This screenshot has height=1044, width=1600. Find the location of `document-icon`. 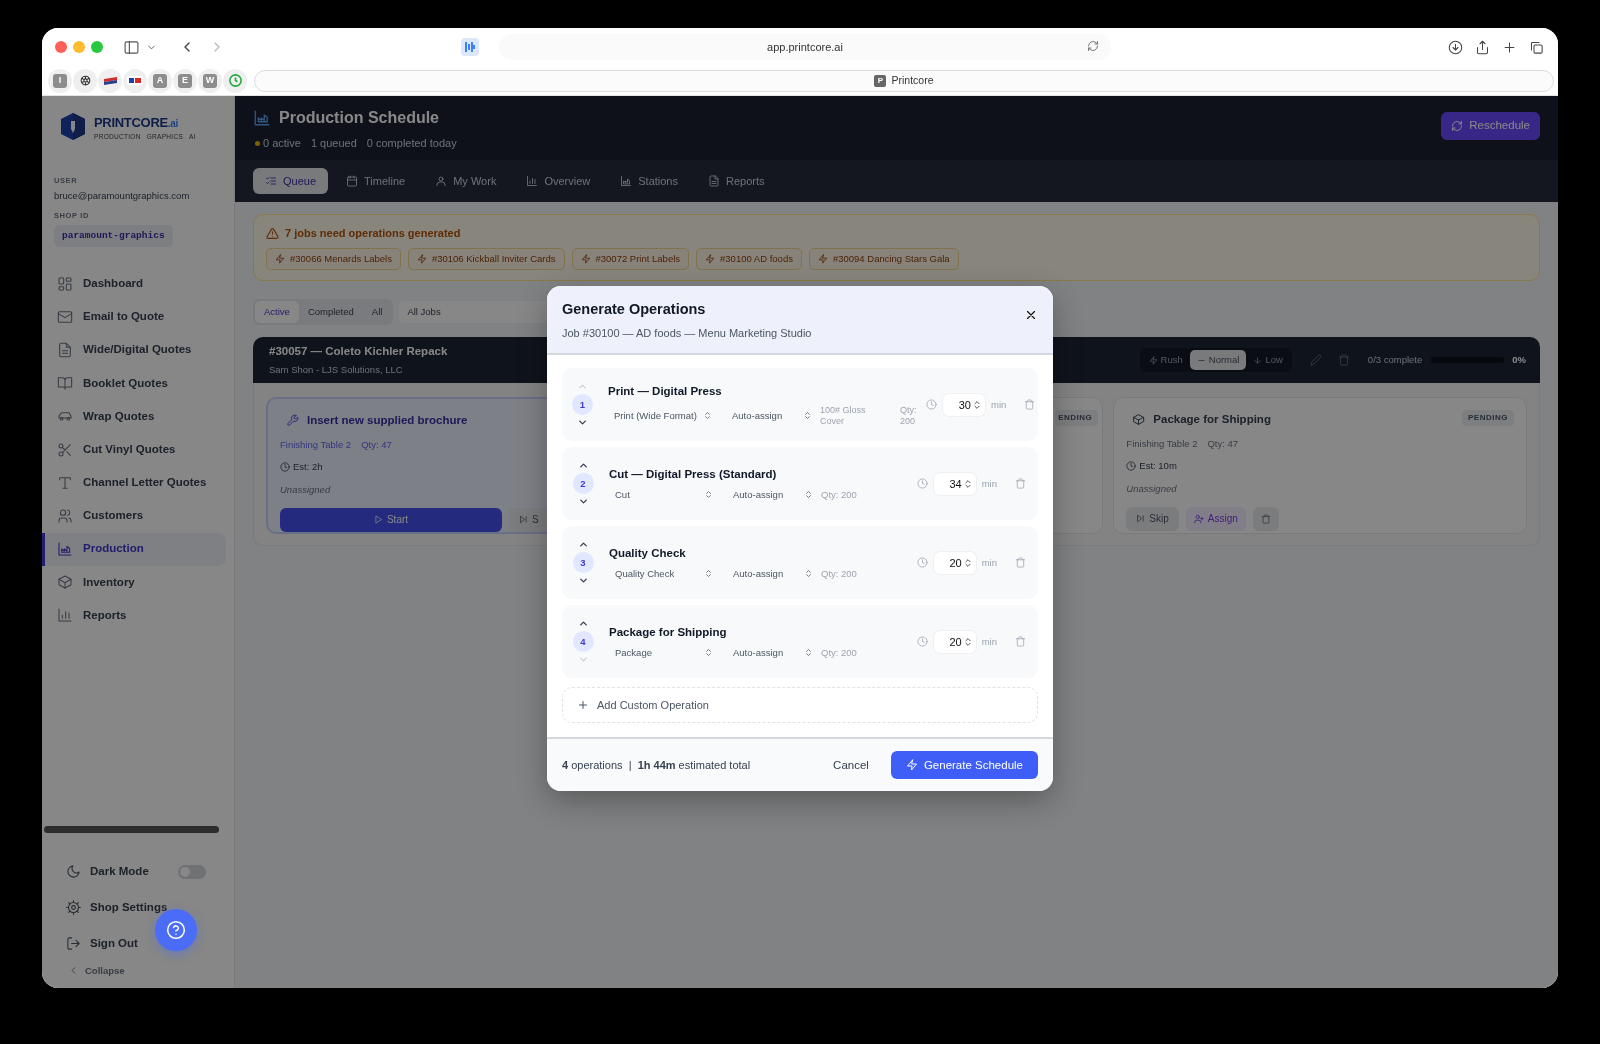

document-icon is located at coordinates (65, 349).